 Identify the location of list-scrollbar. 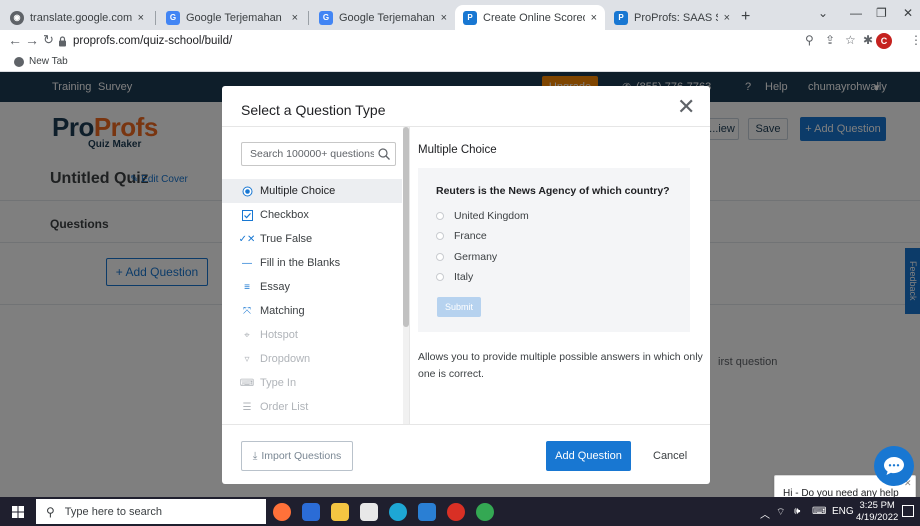
(406, 275).